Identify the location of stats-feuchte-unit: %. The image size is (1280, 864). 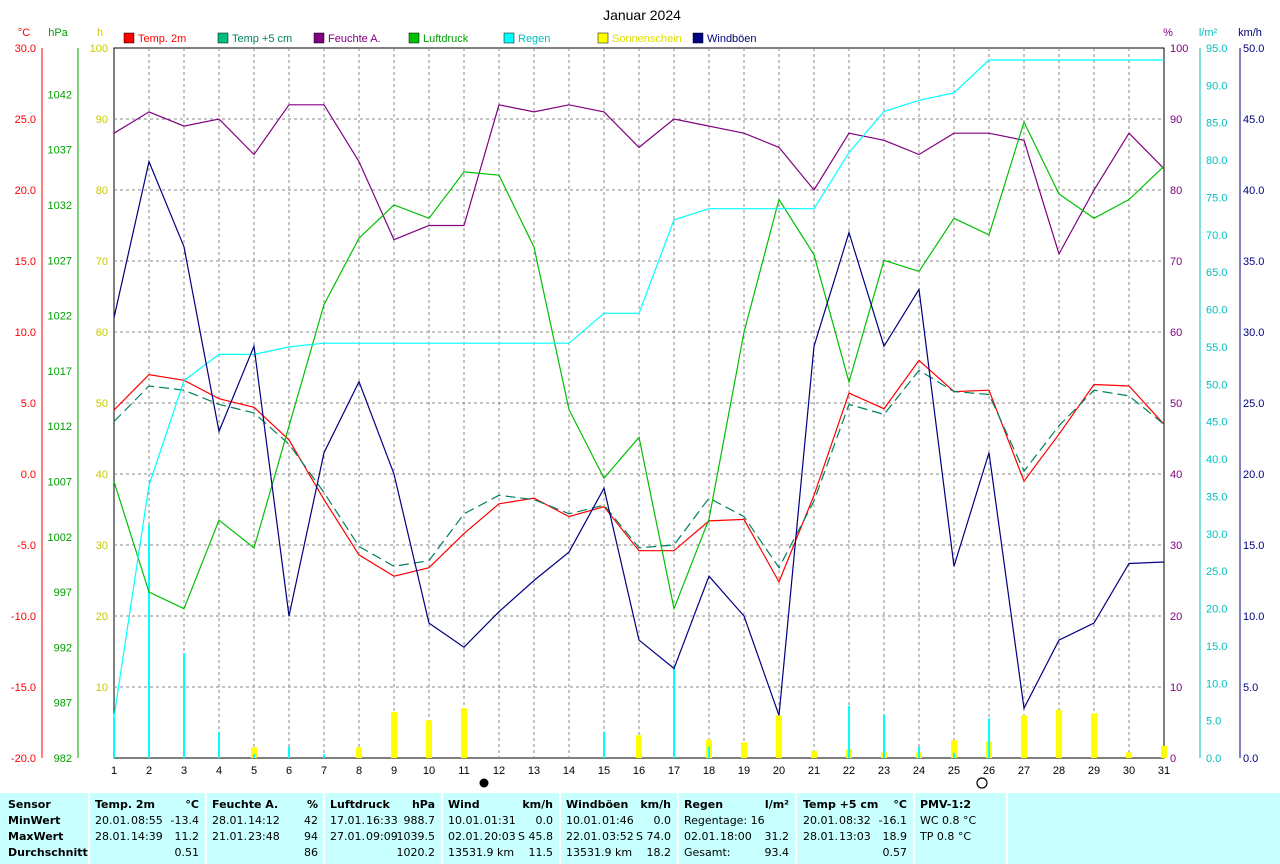
(312, 804).